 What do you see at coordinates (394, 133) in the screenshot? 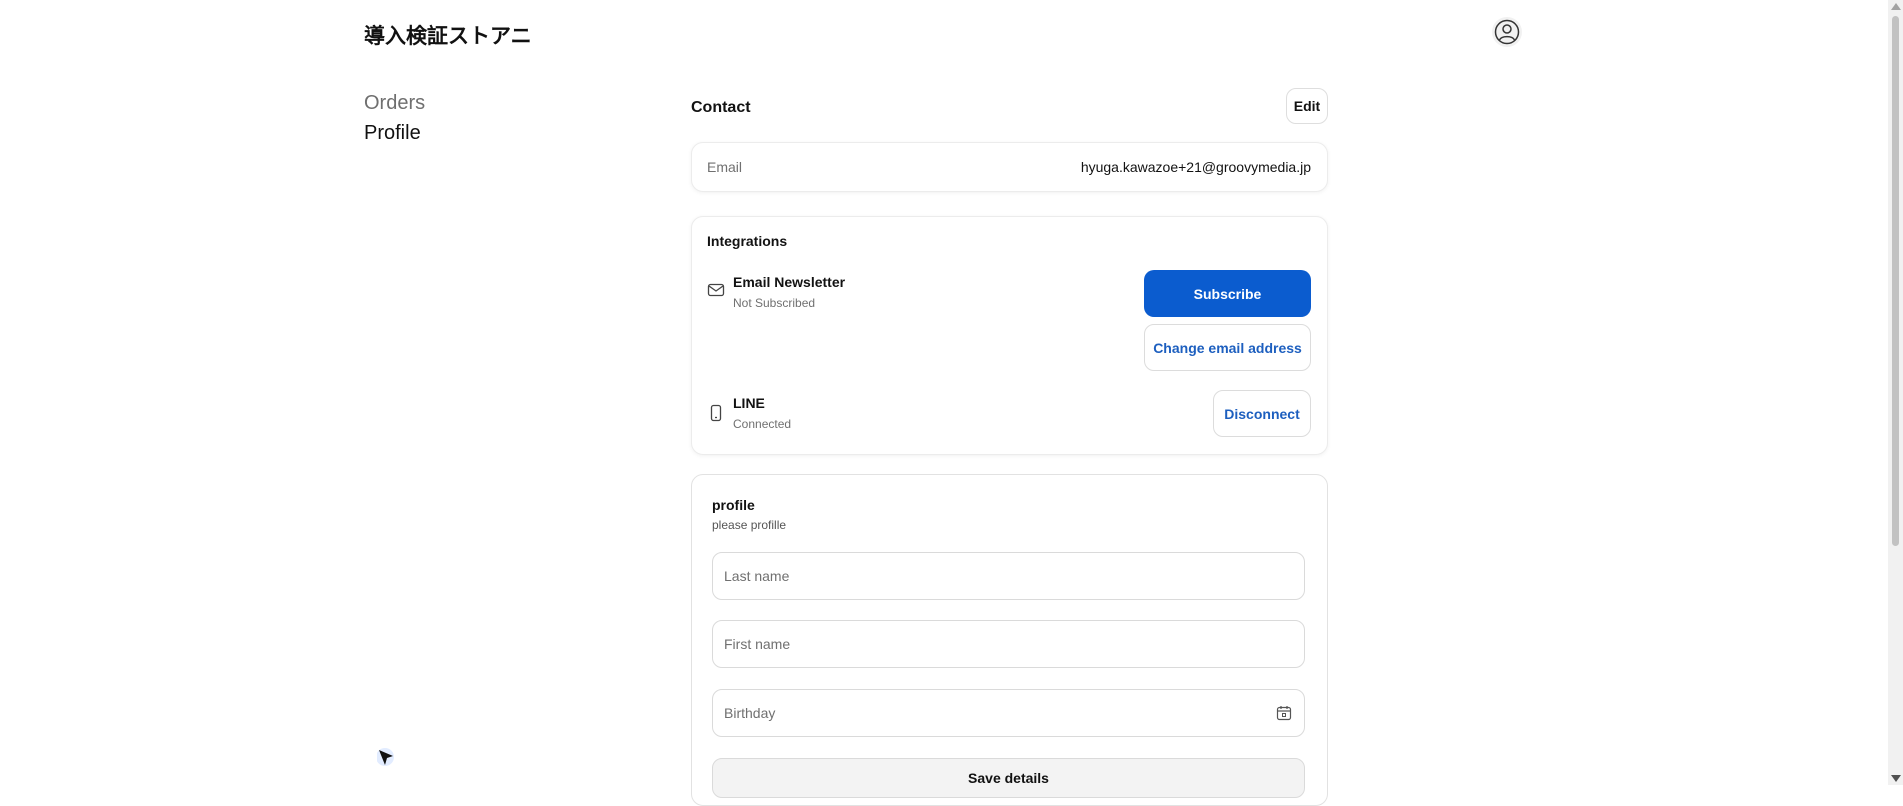
I see `nav-profile: Profile` at bounding box center [394, 133].